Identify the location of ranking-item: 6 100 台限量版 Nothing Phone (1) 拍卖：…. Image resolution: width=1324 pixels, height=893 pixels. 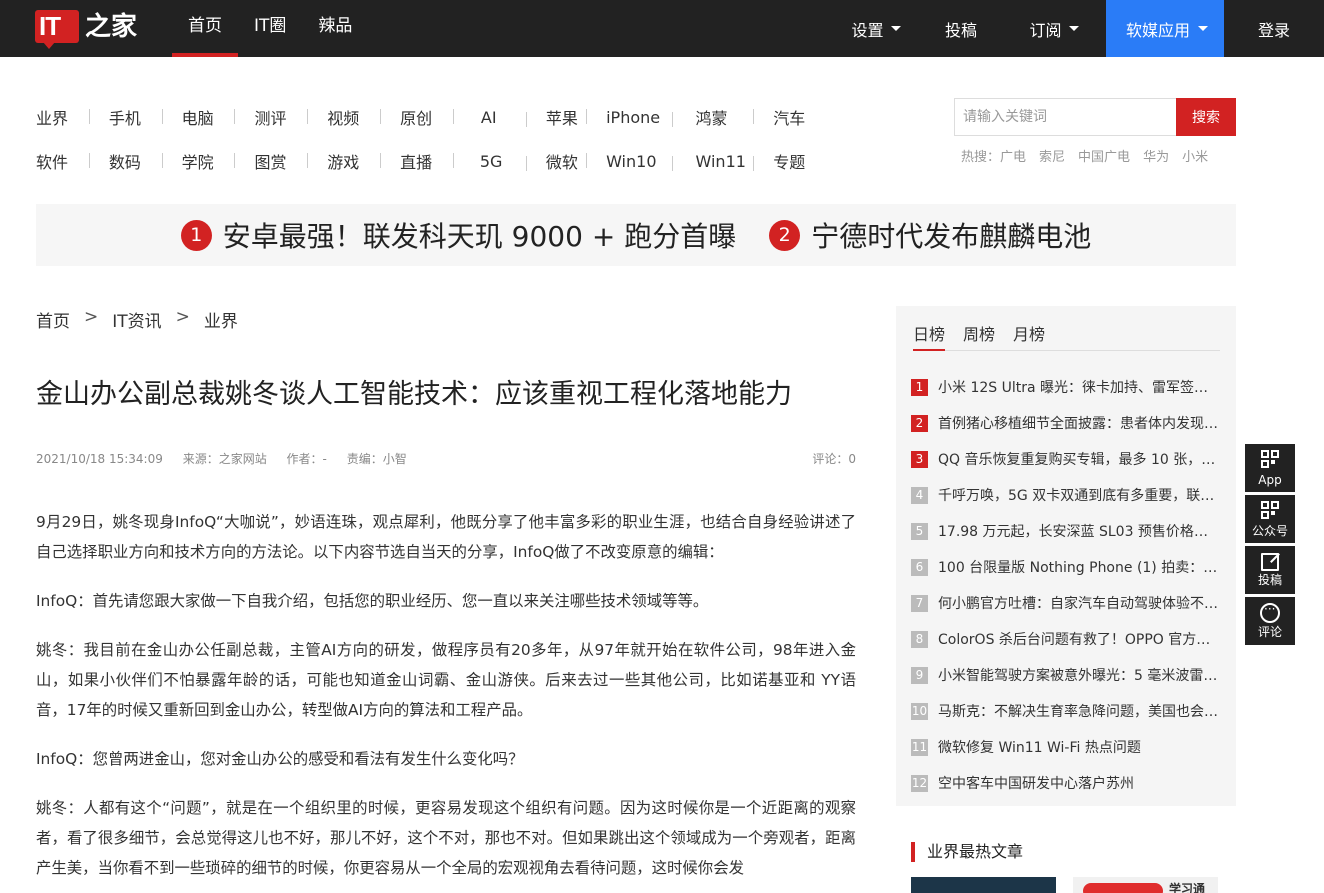
(1064, 567).